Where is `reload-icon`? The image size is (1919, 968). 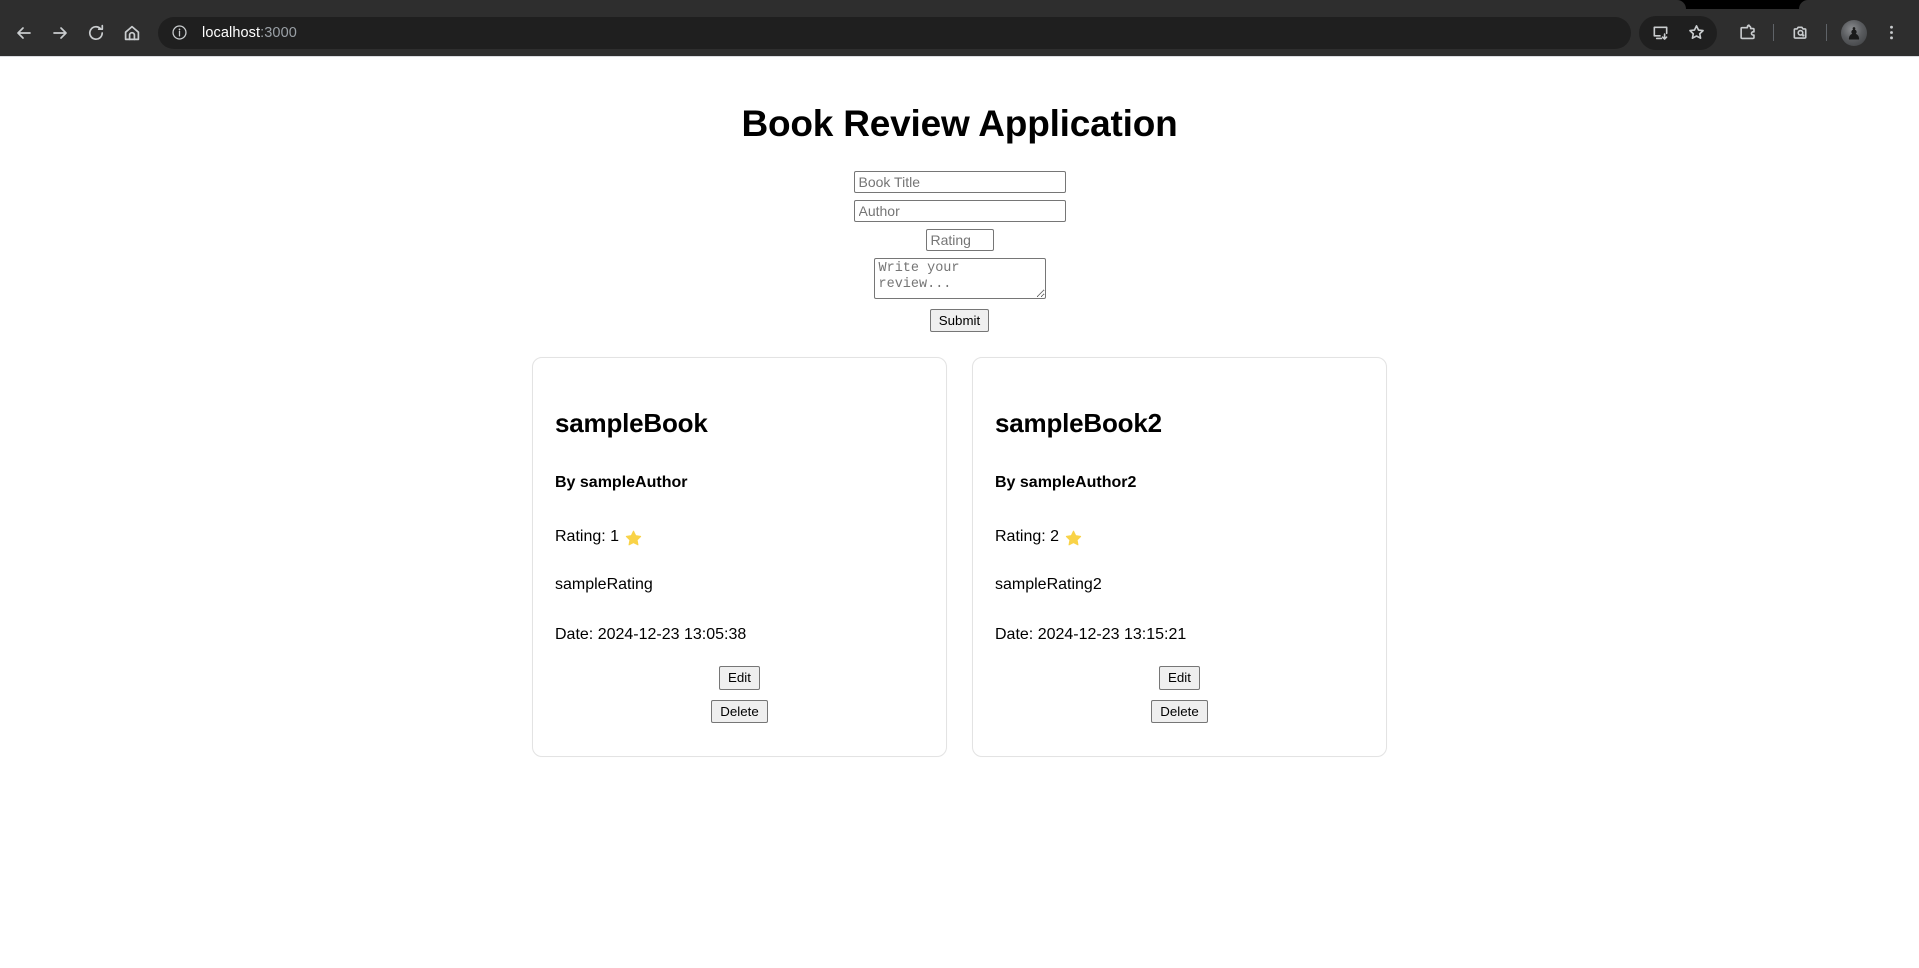
reload-icon is located at coordinates (96, 32).